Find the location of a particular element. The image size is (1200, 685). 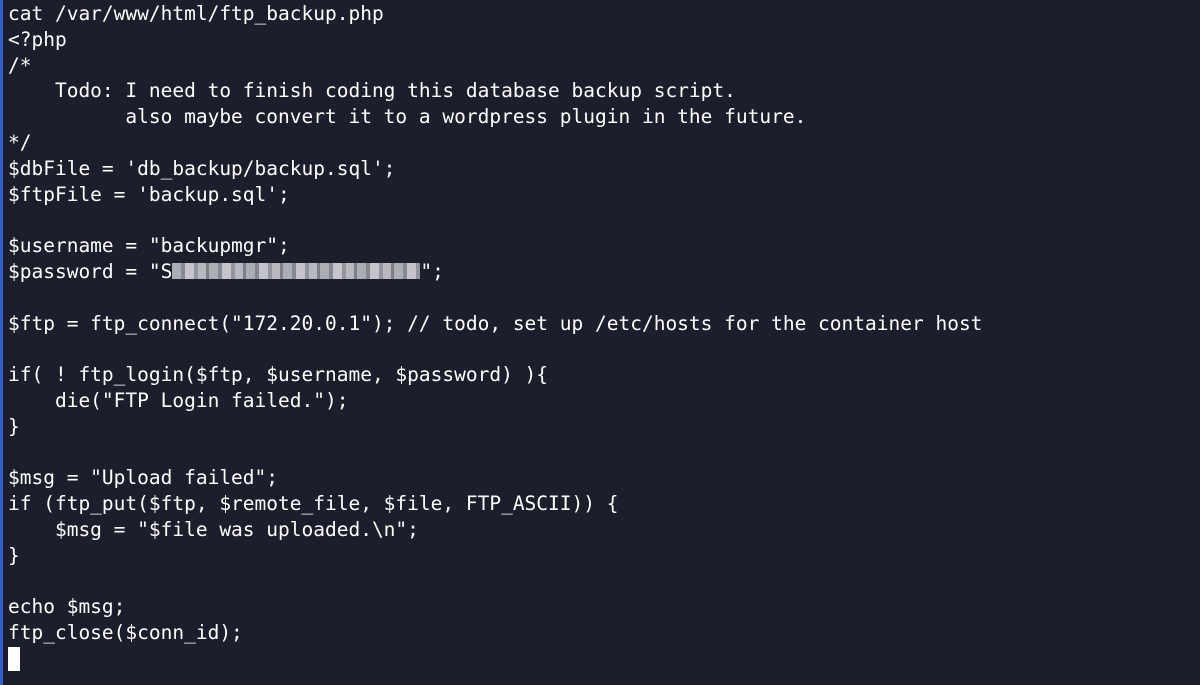

terminal-line: die("FTP Login failed."); is located at coordinates (178, 400).